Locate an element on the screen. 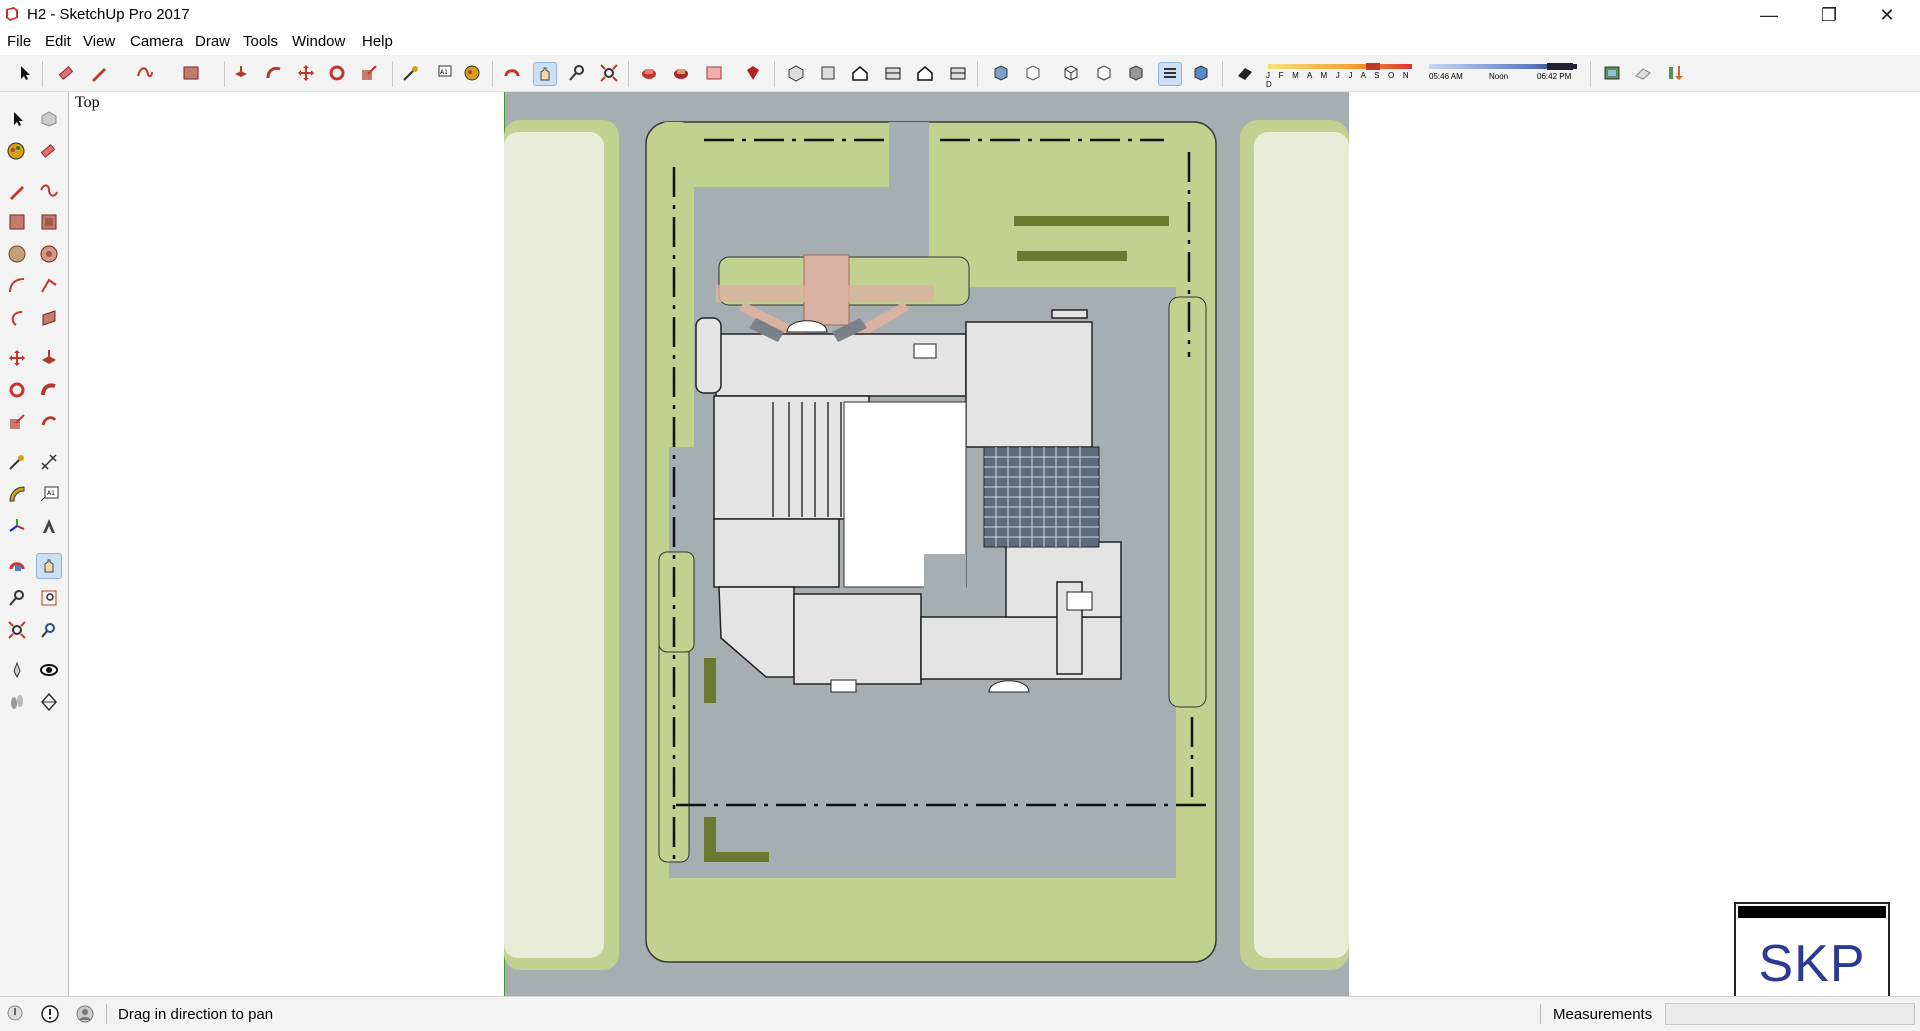 Image resolution: width=1920 pixels, height=1031 pixels. geo-location-icon is located at coordinates (1612, 73).